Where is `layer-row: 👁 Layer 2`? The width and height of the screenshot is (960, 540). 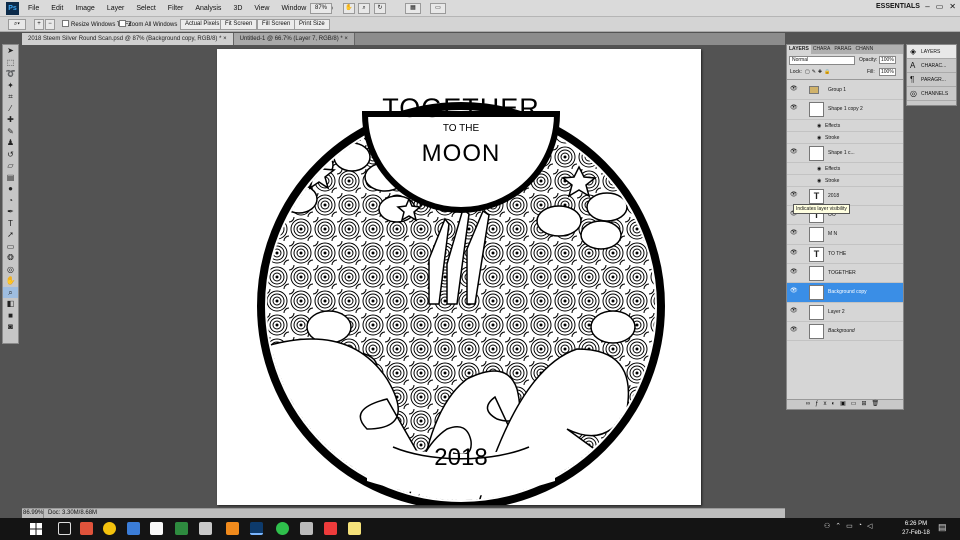 layer-row: 👁 Layer 2 is located at coordinates (845, 312).